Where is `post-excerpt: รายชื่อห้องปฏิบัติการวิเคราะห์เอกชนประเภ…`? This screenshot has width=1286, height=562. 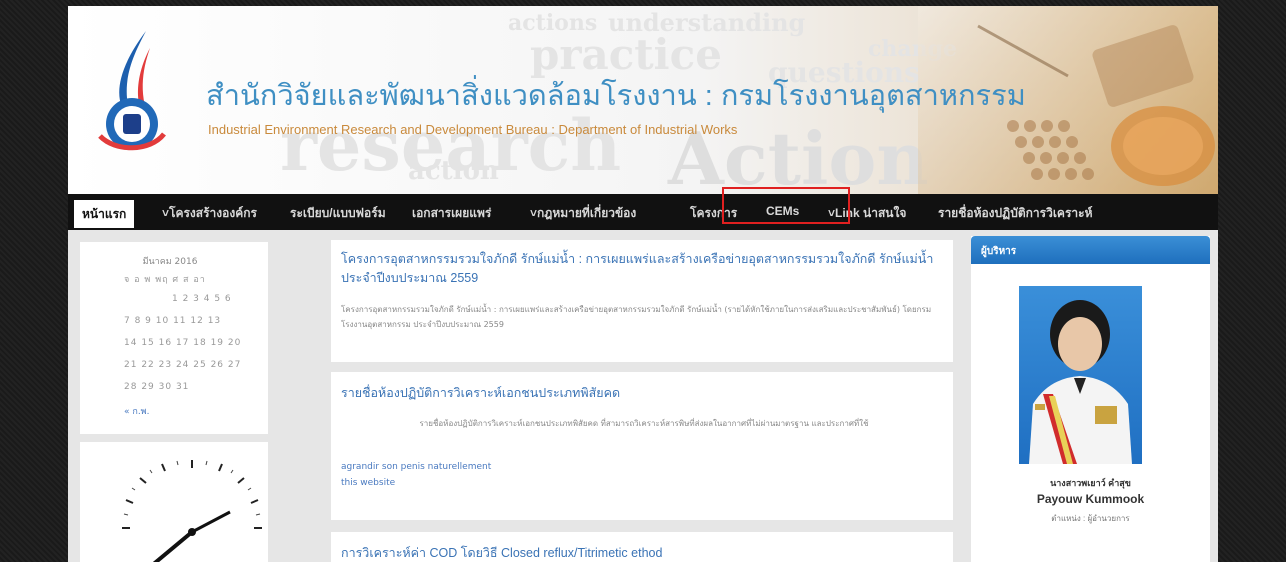
post-excerpt: รายชื่อห้องปฏิบัติการวิเคราะห์เอกชนประเภ… is located at coordinates (644, 423).